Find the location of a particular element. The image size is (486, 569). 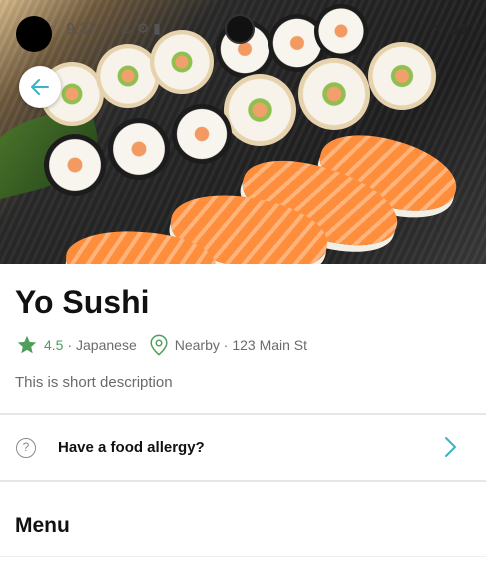

camera-cutout is located at coordinates (34, 34).